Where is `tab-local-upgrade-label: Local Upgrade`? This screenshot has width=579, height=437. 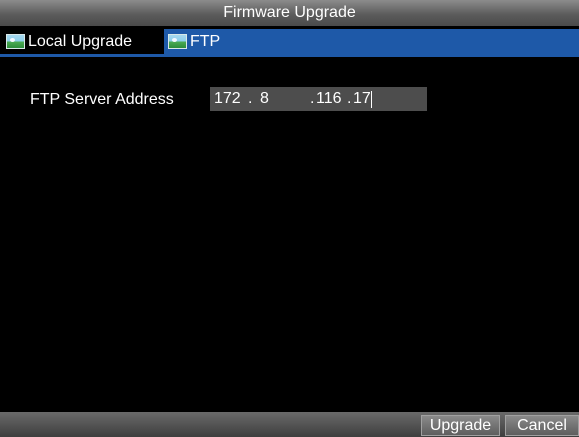
tab-local-upgrade-label: Local Upgrade is located at coordinates (80, 41).